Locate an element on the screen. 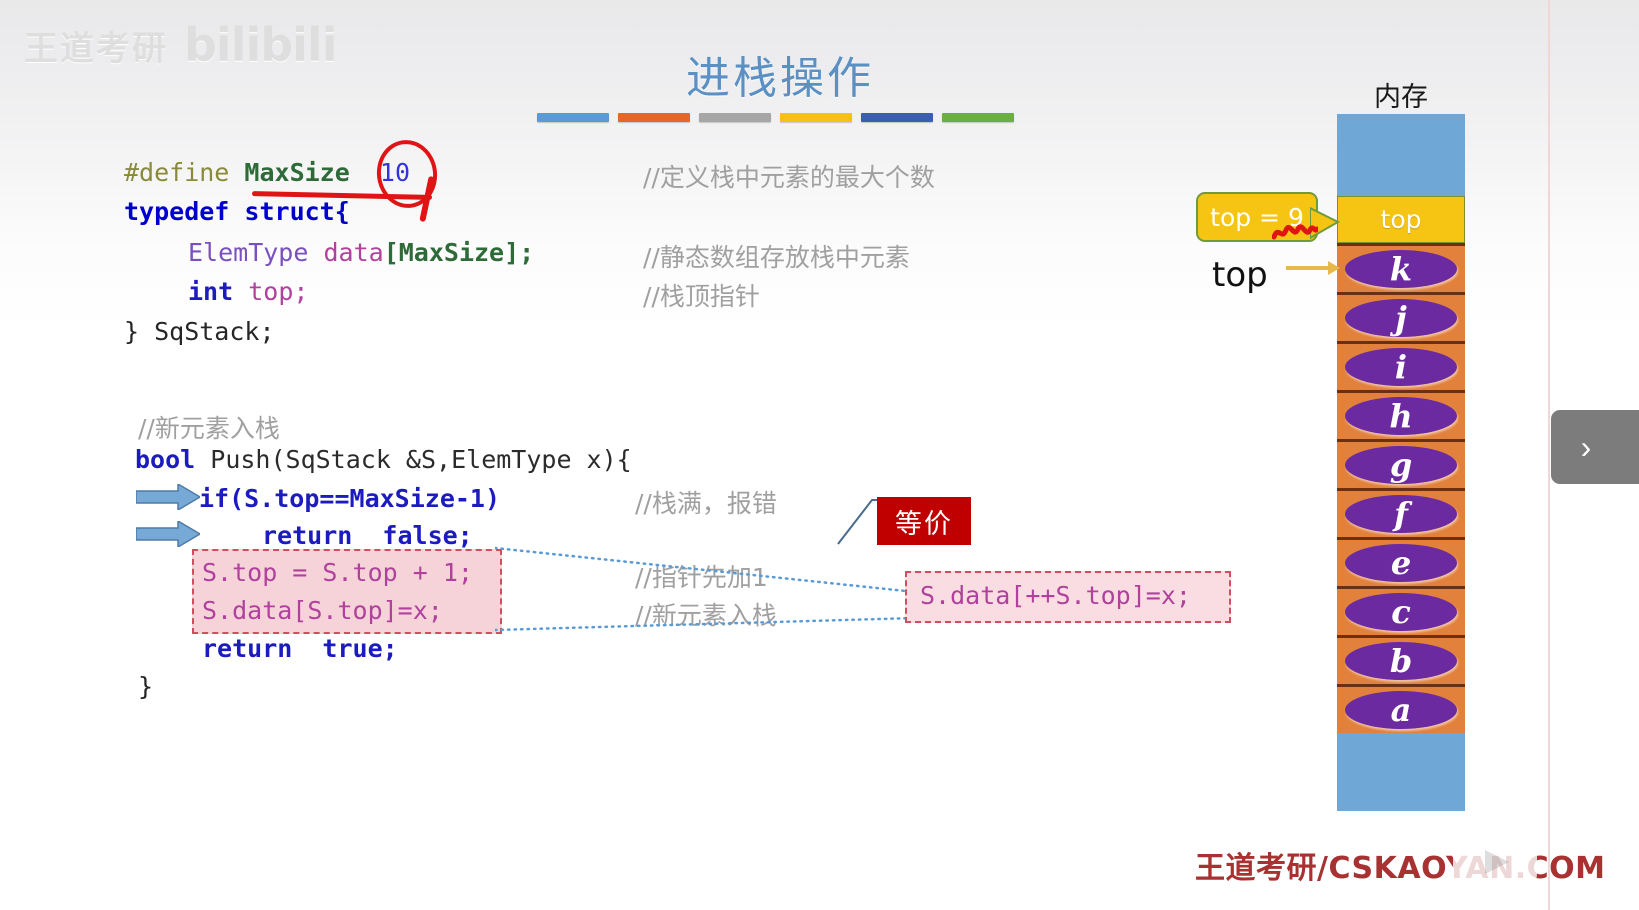 This screenshot has width=1639, height=910. memory-slot: e is located at coordinates (1401, 561).